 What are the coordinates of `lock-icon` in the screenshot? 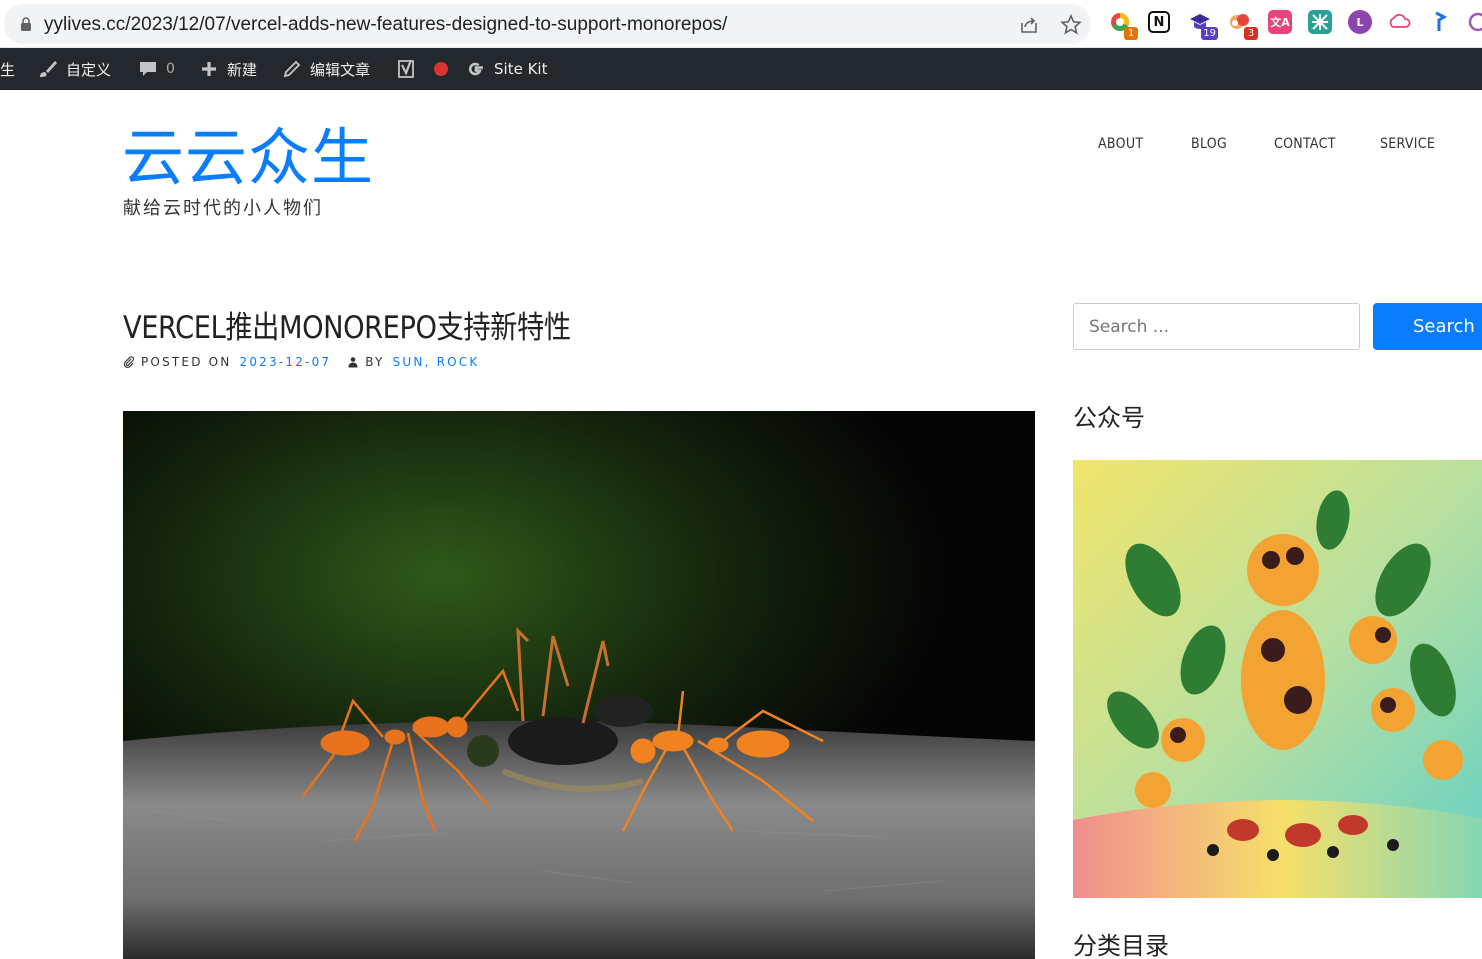 It's located at (26, 24).